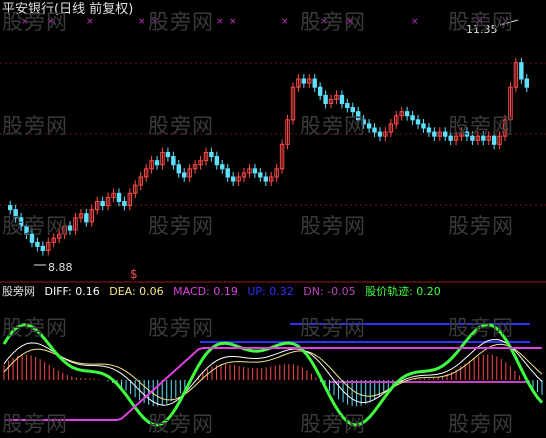 This screenshot has height=438, width=546. Describe the element at coordinates (205, 291) in the screenshot. I see `legend-macd: MACD: 0.19` at that location.